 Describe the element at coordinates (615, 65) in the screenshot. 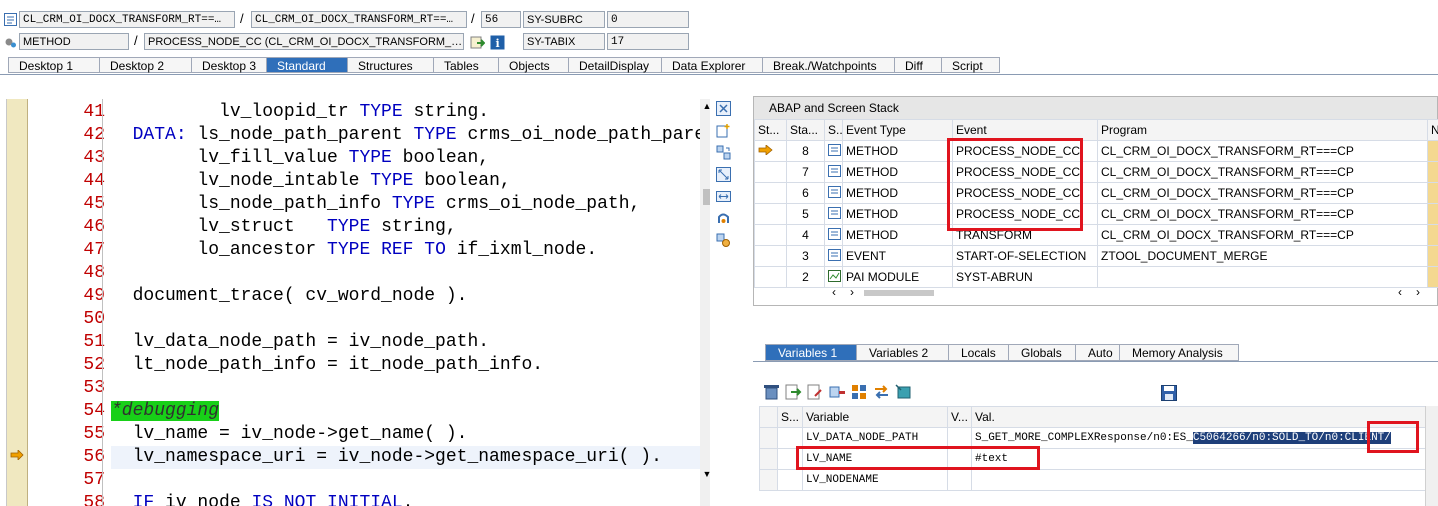

I see `tab-detaildisplay: DetailDisplay` at that location.